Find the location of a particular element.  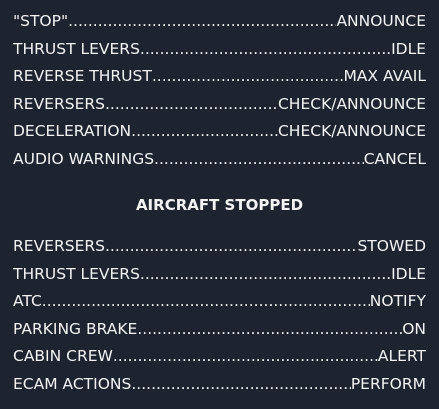

checklist-row: DECELERATION CHECK/ANNOUNCE is located at coordinates (219, 132).